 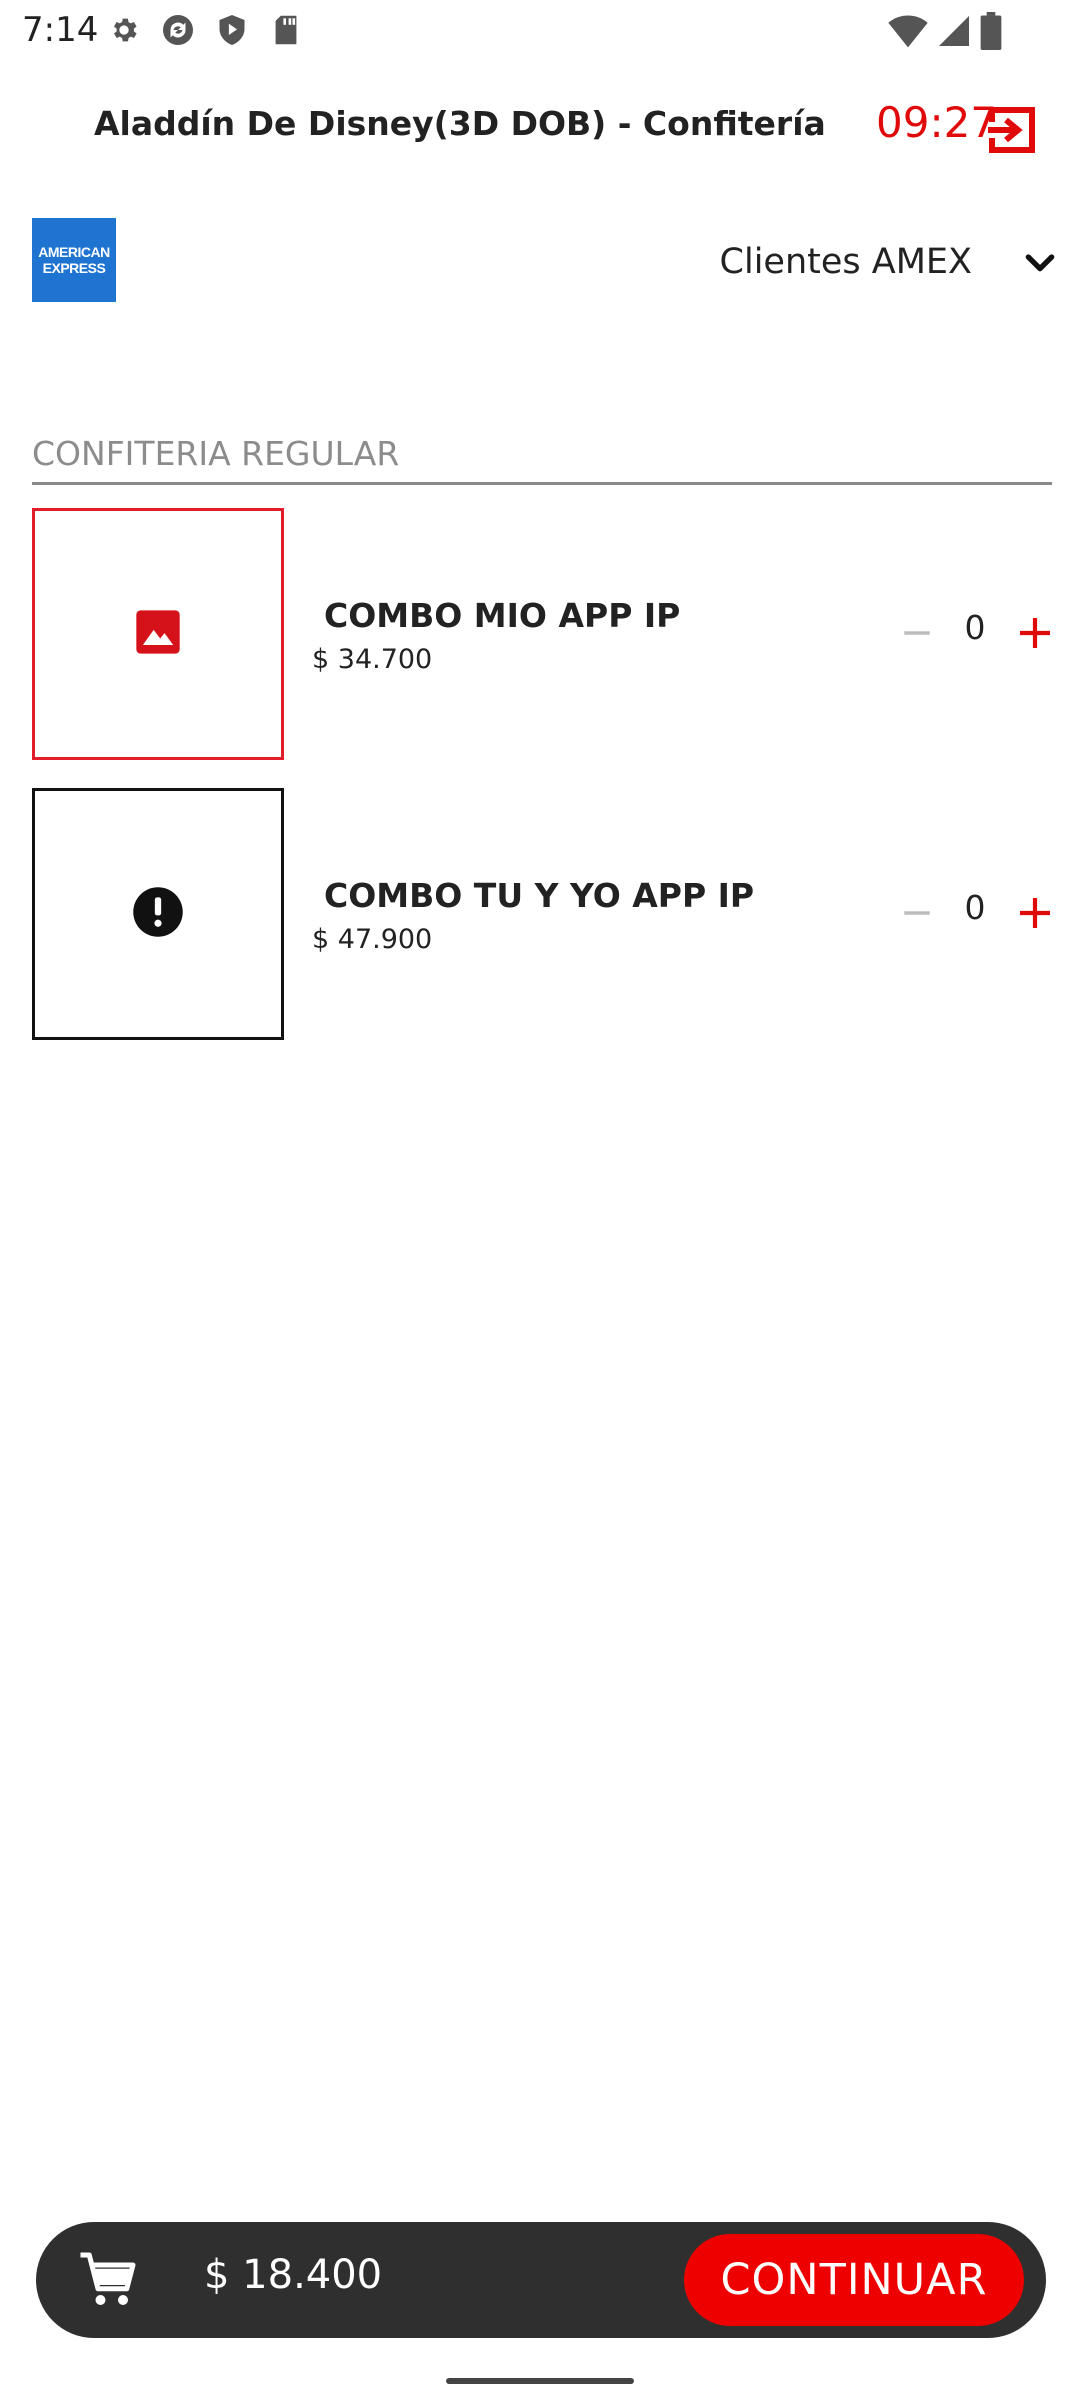 What do you see at coordinates (539, 895) in the screenshot?
I see `product-name: COMBO TU Y YO APP IP` at bounding box center [539, 895].